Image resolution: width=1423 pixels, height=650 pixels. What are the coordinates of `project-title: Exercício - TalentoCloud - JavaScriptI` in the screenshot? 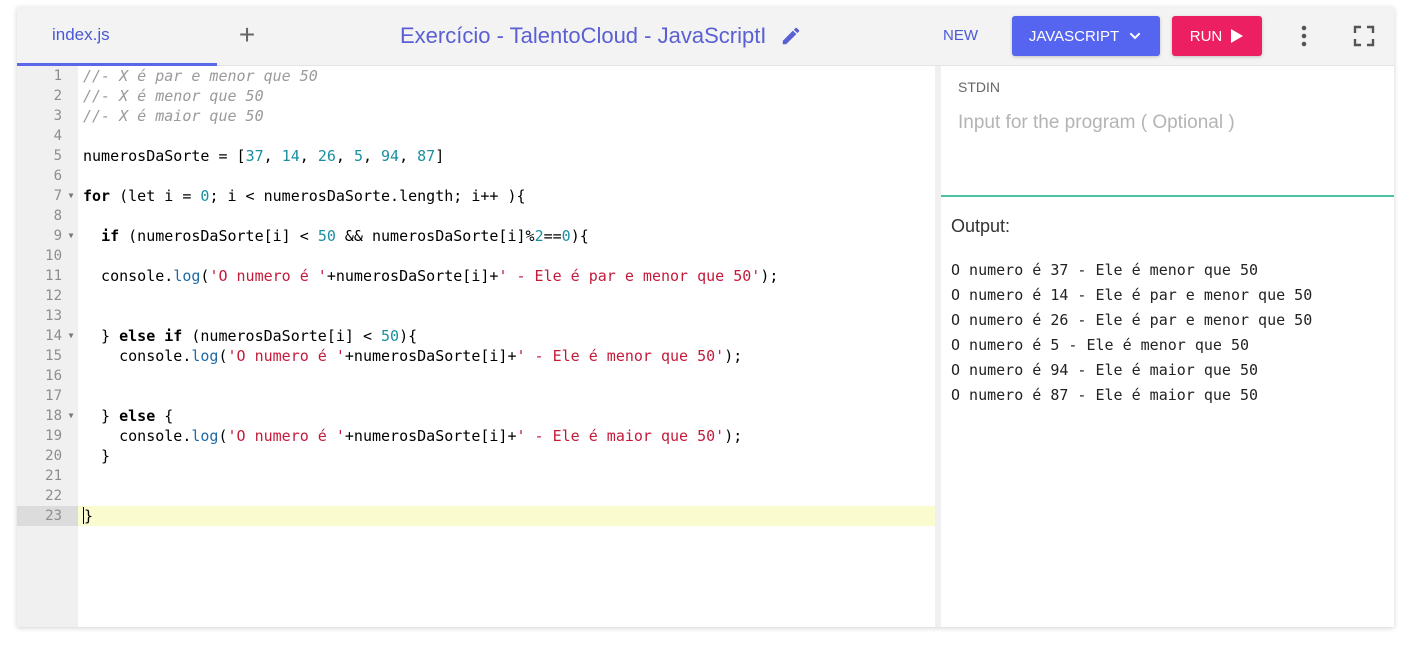 It's located at (583, 35).